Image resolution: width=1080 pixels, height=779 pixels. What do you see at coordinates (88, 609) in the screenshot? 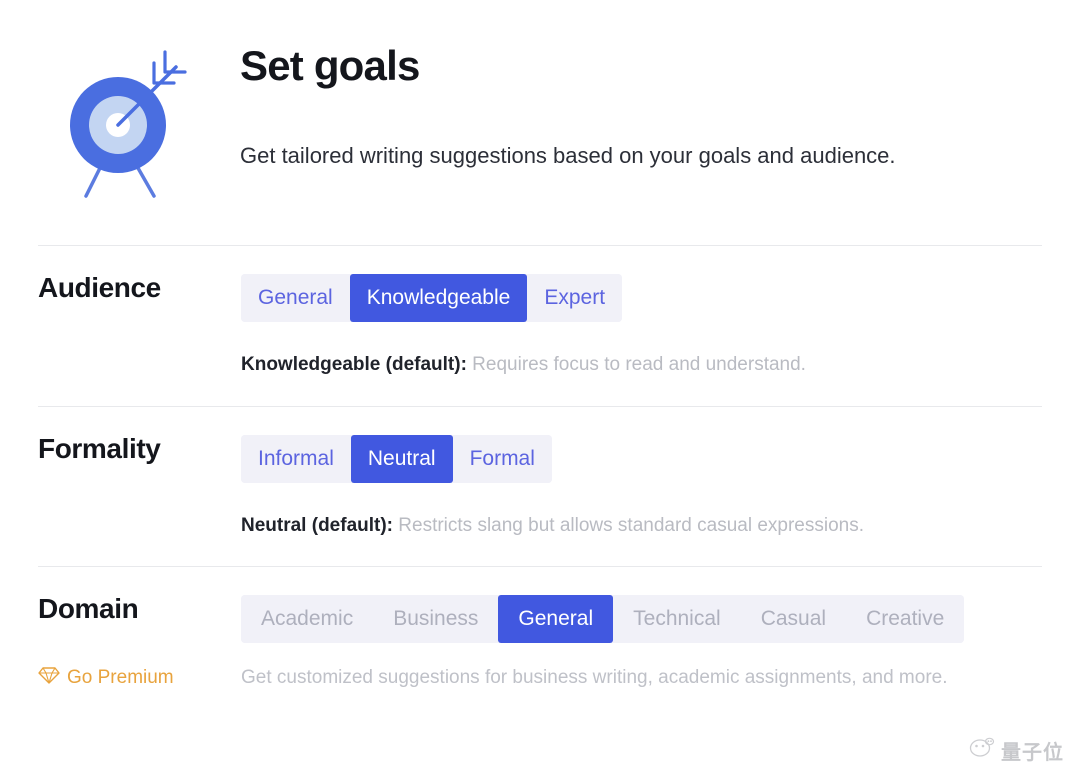
I see `section-label-domain: Domain` at bounding box center [88, 609].